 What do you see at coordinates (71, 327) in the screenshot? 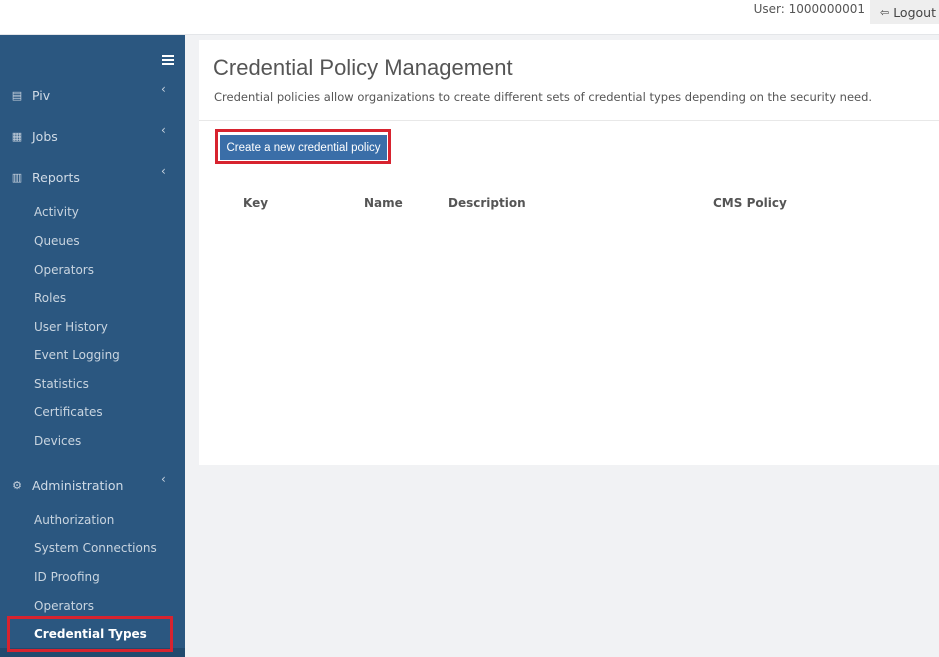
I see `sidebar-item-user-history: User History` at bounding box center [71, 327].